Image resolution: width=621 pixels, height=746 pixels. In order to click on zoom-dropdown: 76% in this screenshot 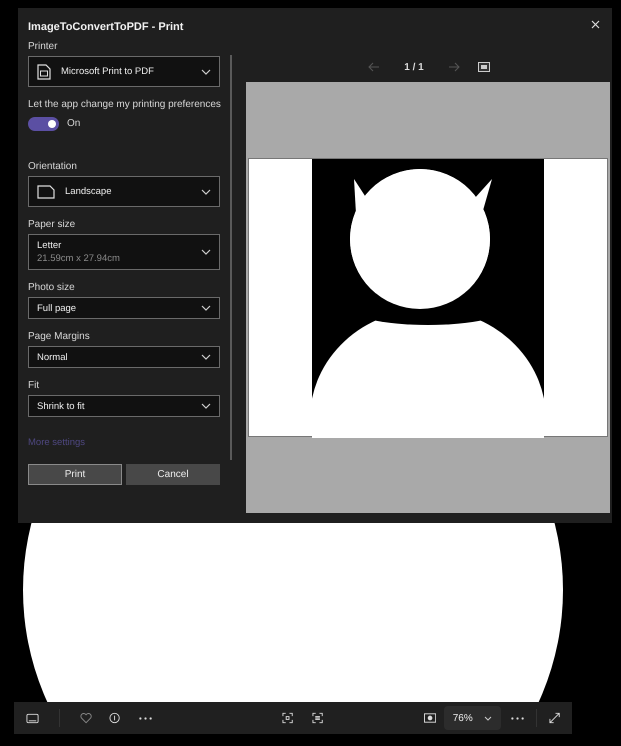, I will do `click(472, 718)`.